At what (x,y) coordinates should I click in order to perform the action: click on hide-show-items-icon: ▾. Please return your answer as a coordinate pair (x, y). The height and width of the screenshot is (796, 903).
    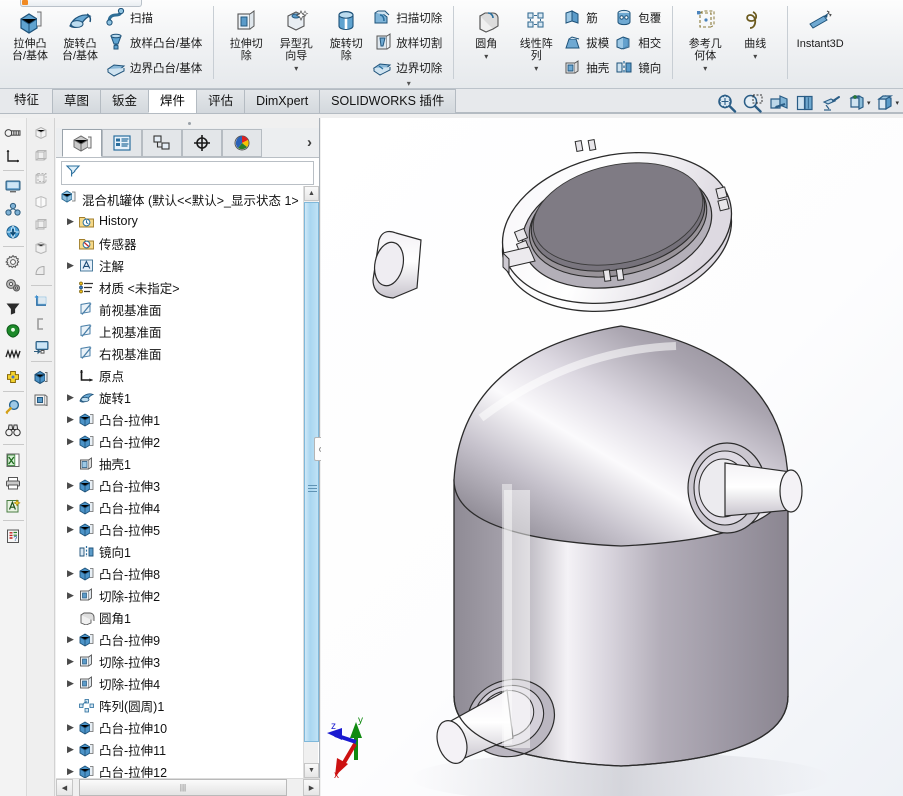
    Looking at the image, I should click on (858, 103).